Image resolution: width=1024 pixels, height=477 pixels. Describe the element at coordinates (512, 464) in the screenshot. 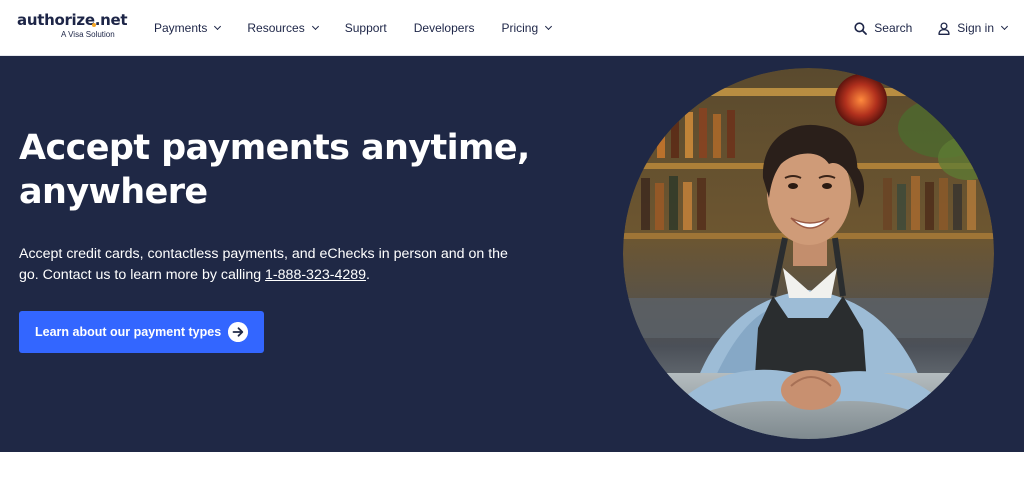

I see `page-below-hero` at that location.